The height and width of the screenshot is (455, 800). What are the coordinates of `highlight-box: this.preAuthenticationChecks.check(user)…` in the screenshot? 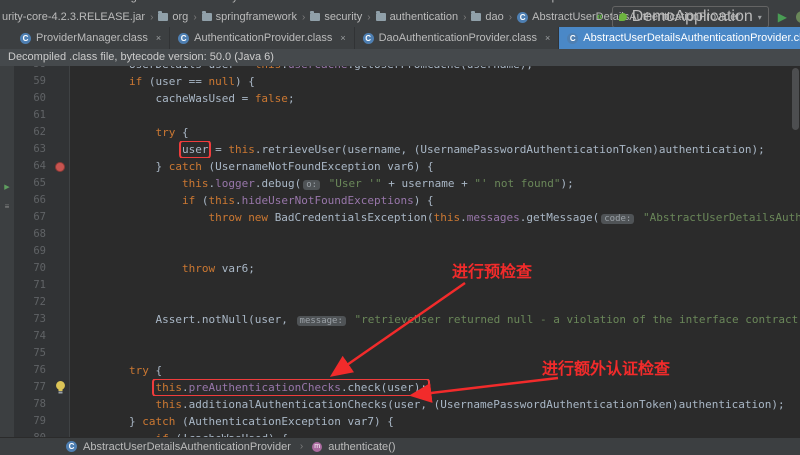 It's located at (291, 387).